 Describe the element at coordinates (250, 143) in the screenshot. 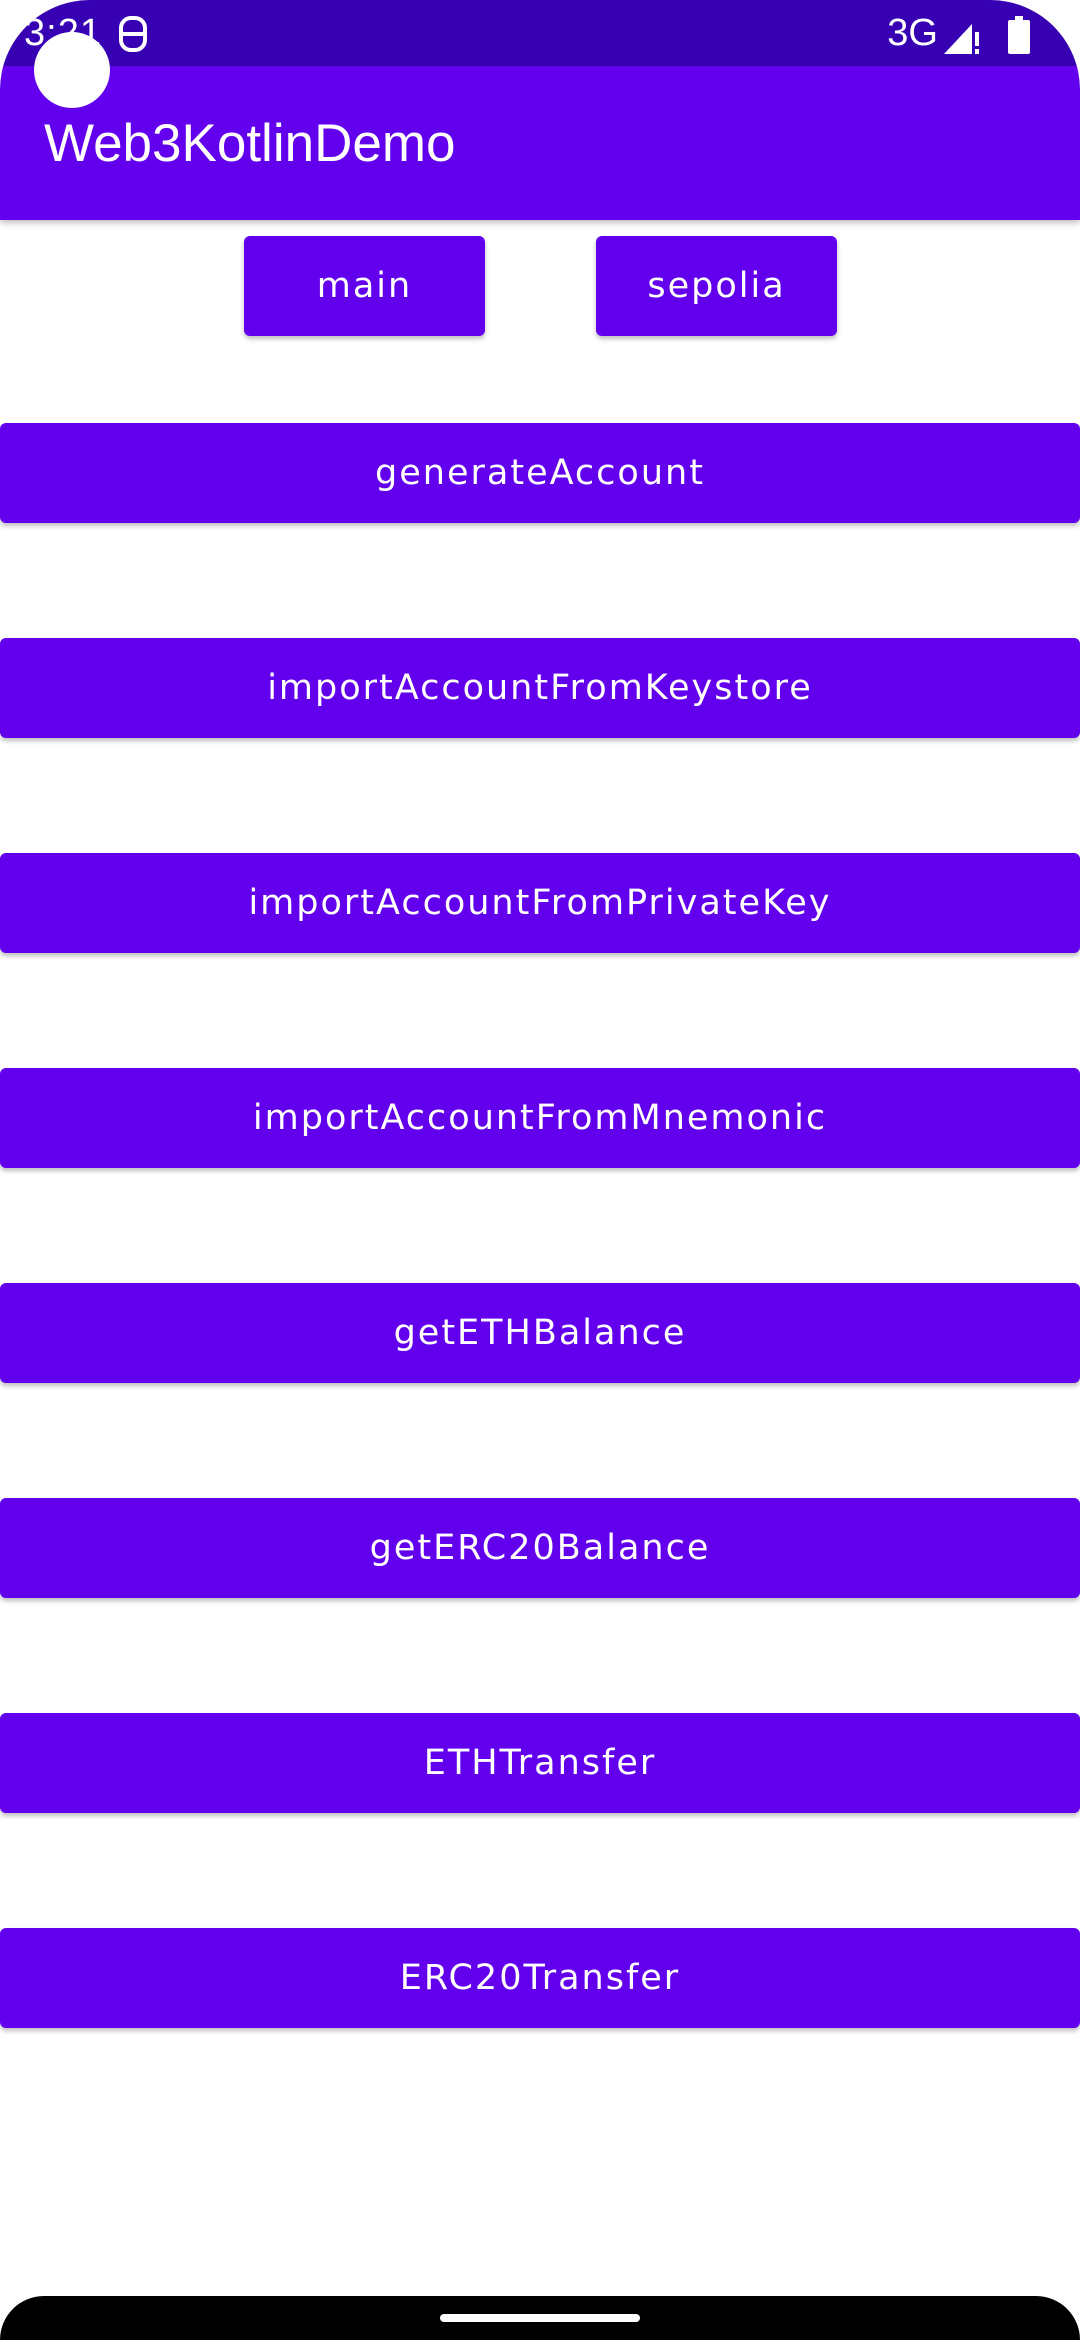

I see `app-title: Web3KotlinDemo` at that location.